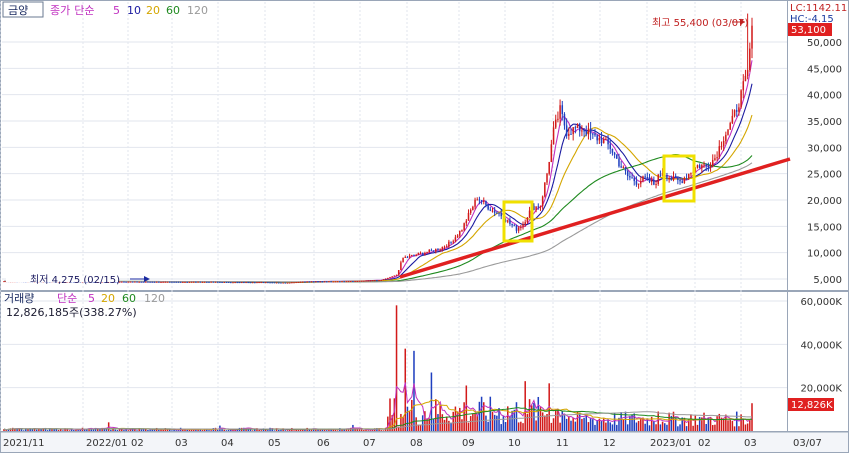  I want to click on volume-y-tick: 20,000K, so click(821, 389).